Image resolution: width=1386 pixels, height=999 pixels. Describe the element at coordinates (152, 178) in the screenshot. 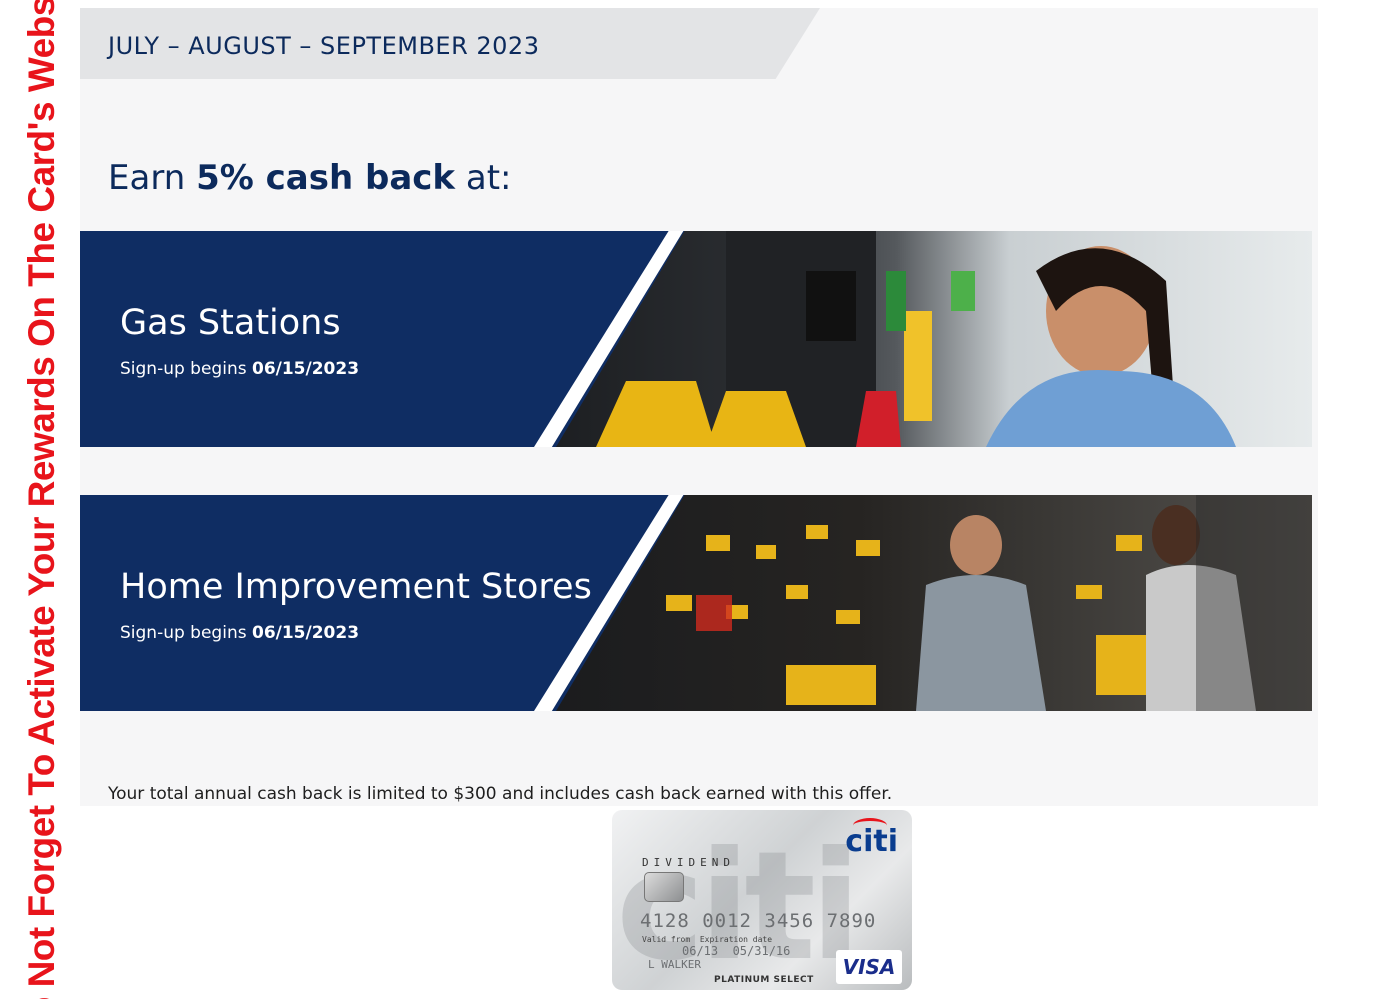

I see `headline-prefix: Earn` at that location.